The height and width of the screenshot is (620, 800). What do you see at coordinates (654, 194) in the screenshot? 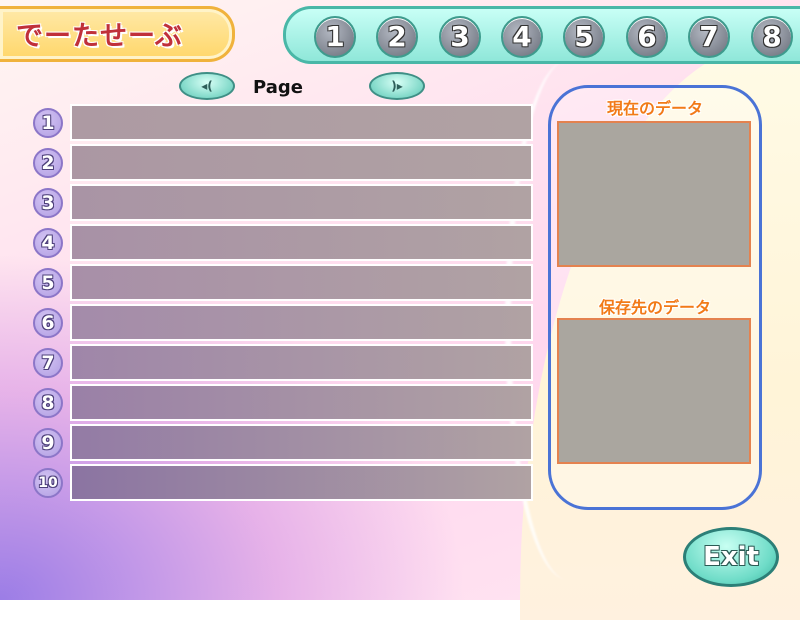
I see `current-data-preview` at bounding box center [654, 194].